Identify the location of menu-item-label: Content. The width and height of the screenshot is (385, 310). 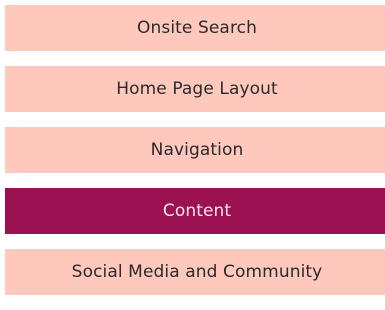
(197, 211).